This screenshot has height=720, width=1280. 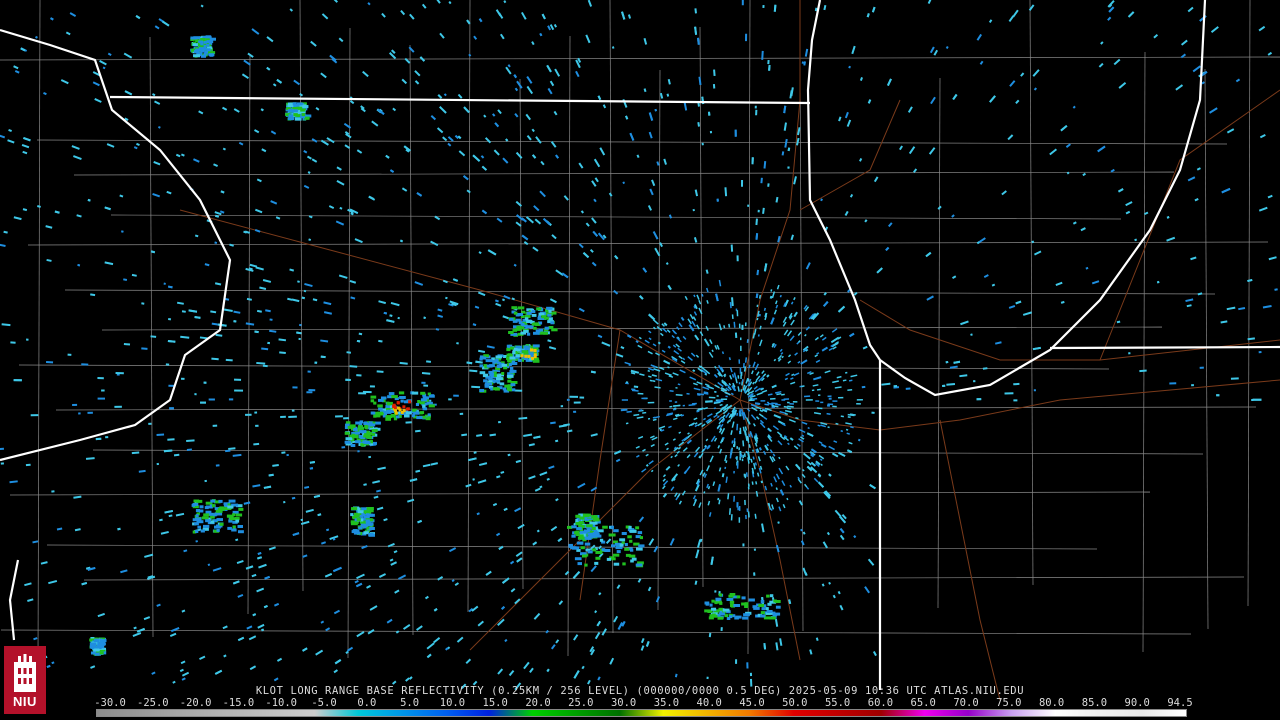 I want to click on colorbar-label: -15.0, so click(x=238, y=703).